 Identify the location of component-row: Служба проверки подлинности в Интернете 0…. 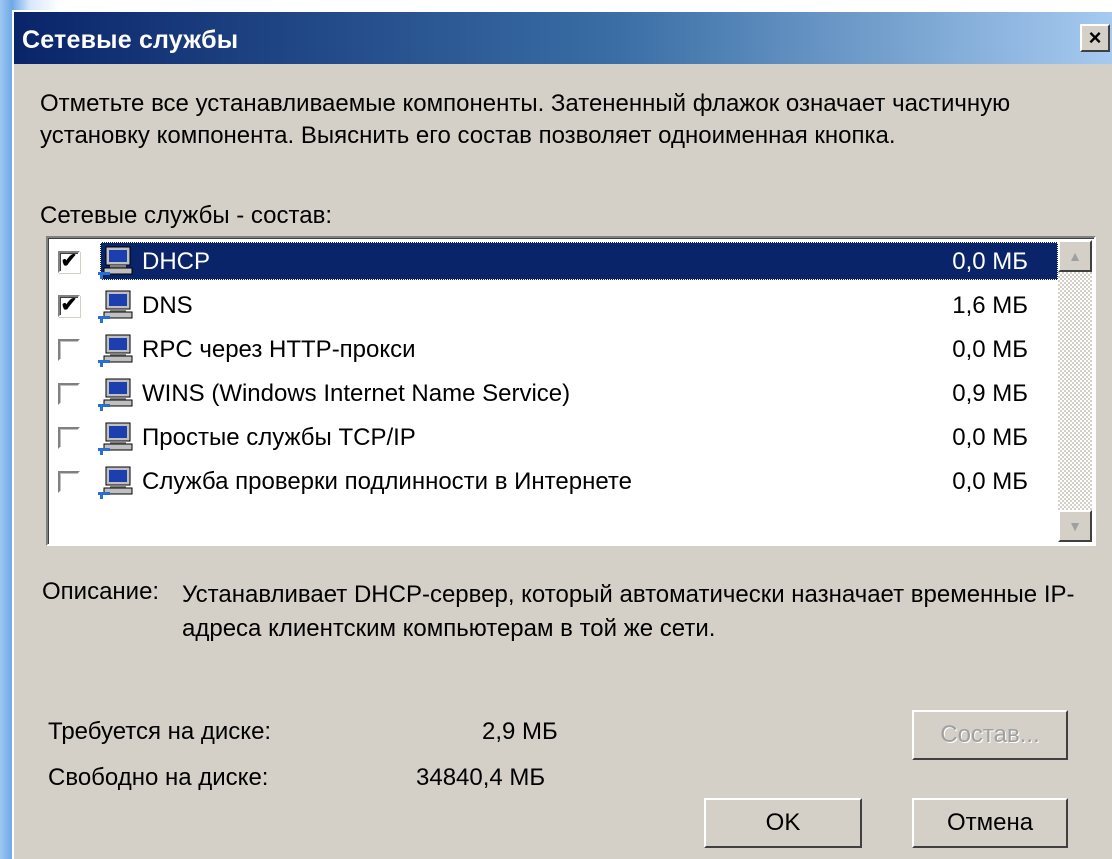
(554, 482).